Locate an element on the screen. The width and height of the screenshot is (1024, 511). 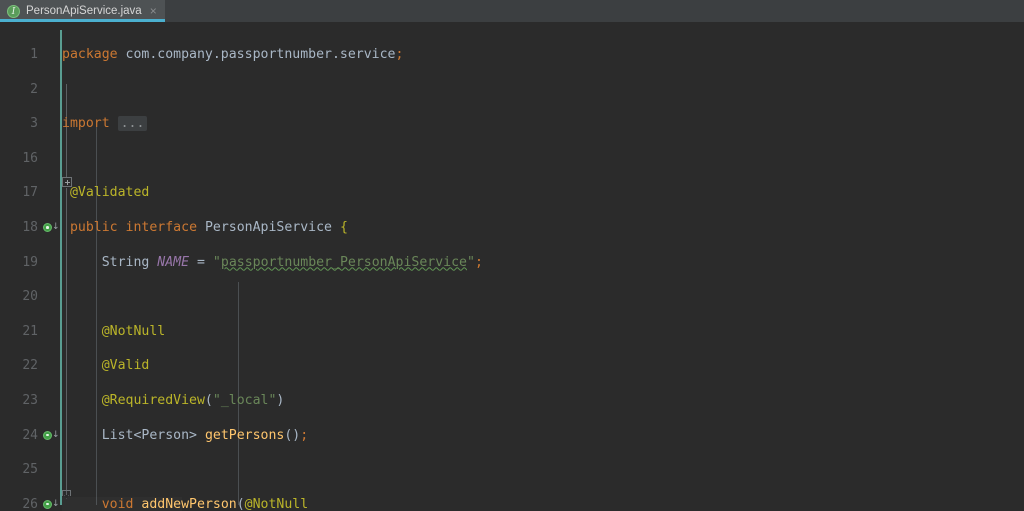
editor-tab-bar: I PersonApiService.java × is located at coordinates (512, 11).